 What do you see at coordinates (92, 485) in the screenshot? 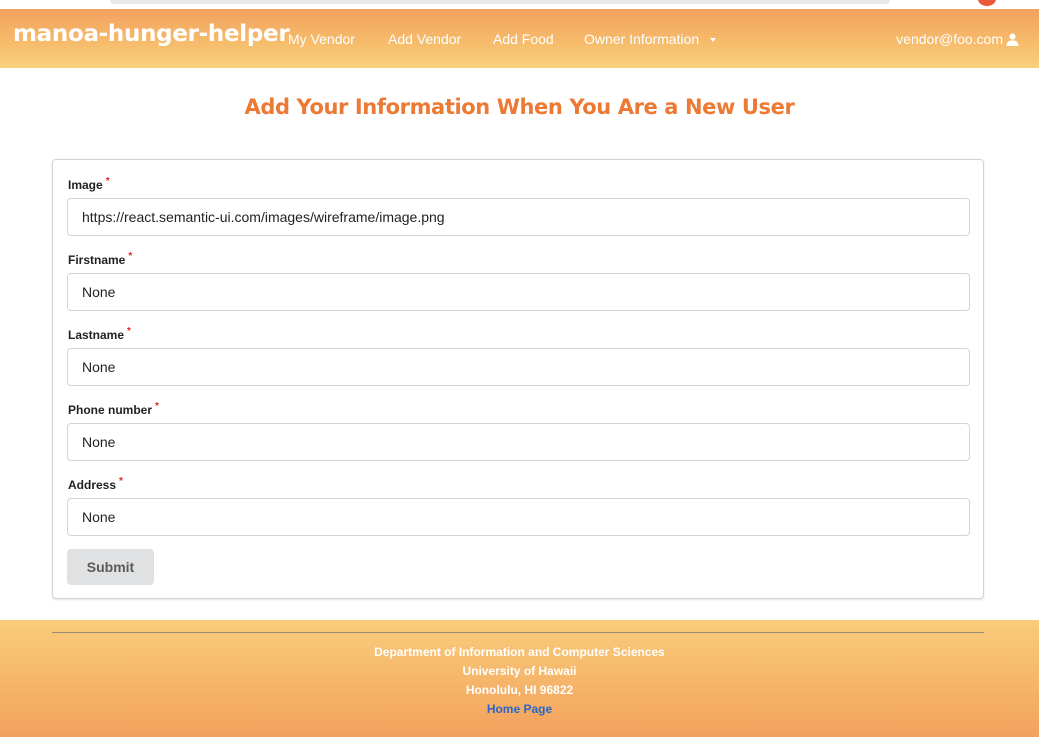
I see `address-label-text: Address` at bounding box center [92, 485].